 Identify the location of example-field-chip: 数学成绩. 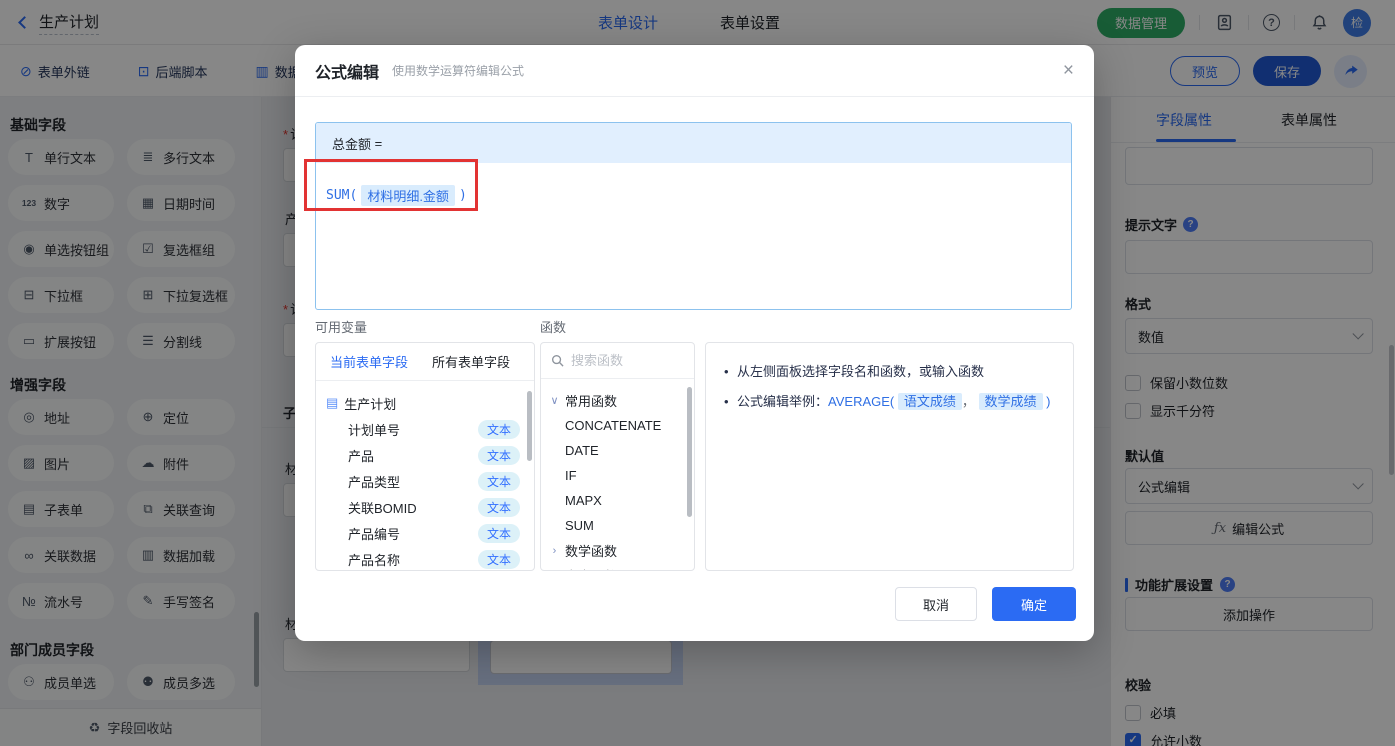
(1010, 401).